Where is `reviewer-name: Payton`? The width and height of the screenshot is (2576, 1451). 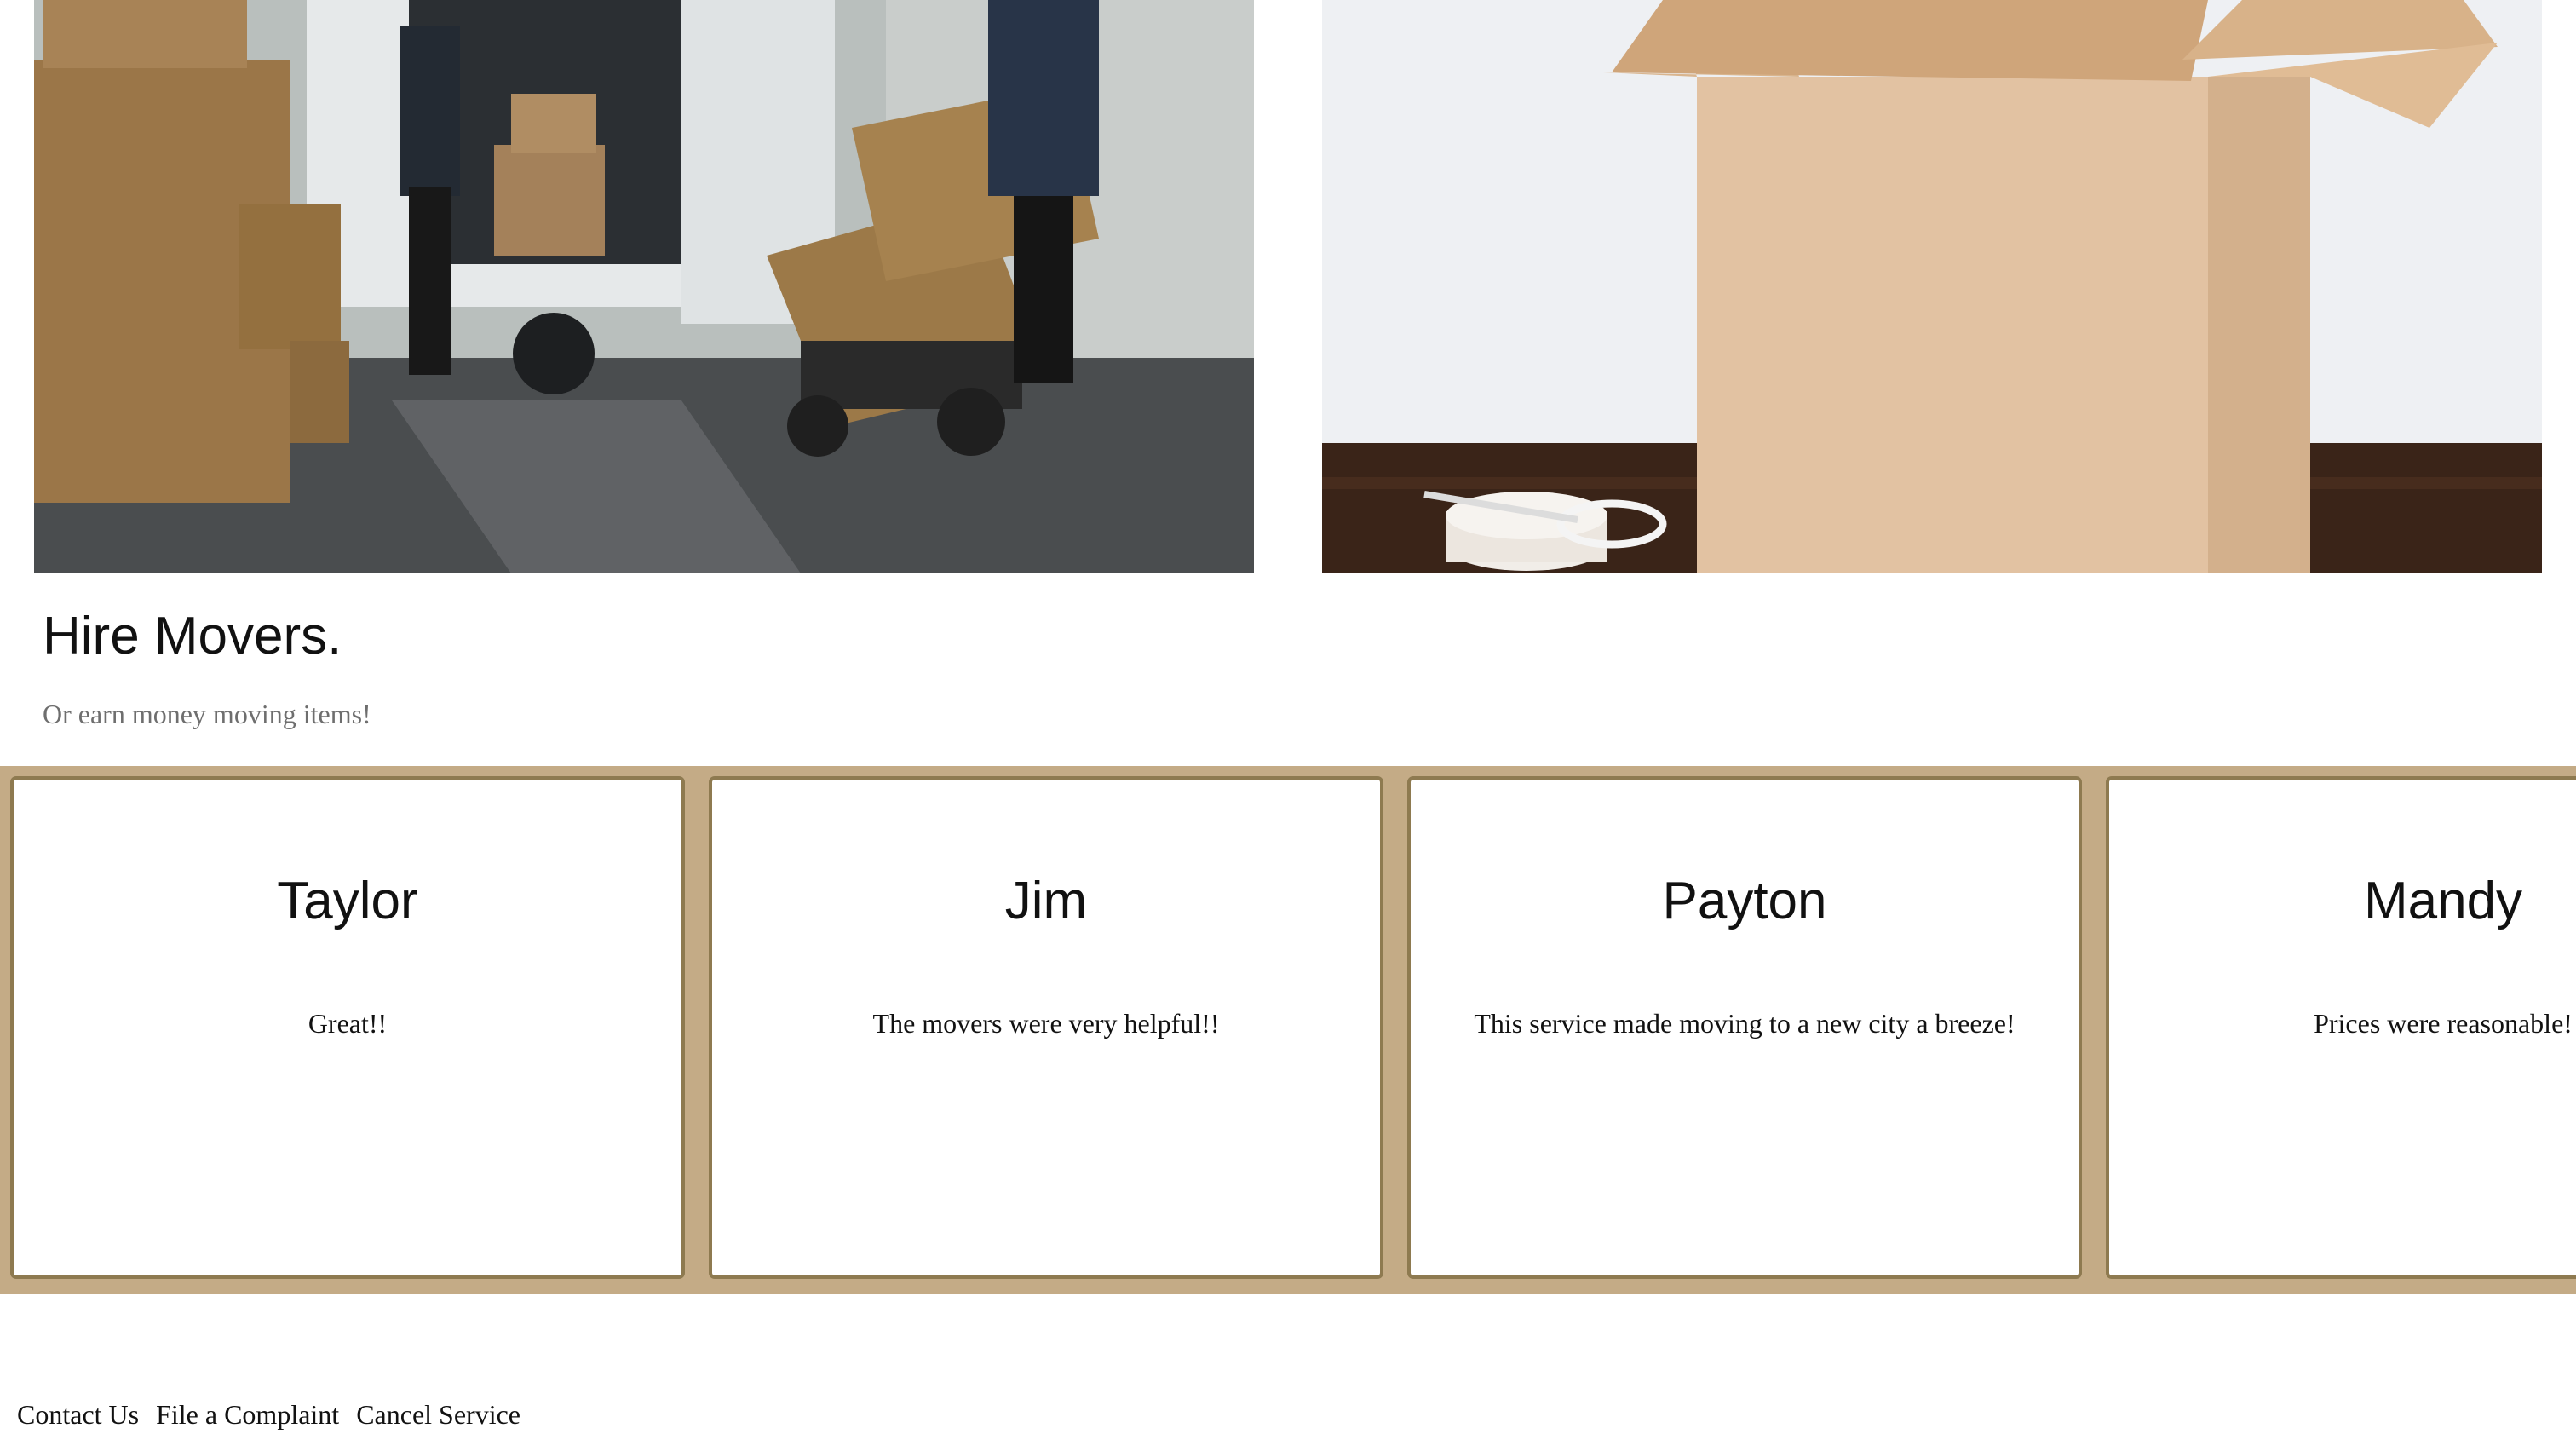
reviewer-name: Payton is located at coordinates (1745, 901).